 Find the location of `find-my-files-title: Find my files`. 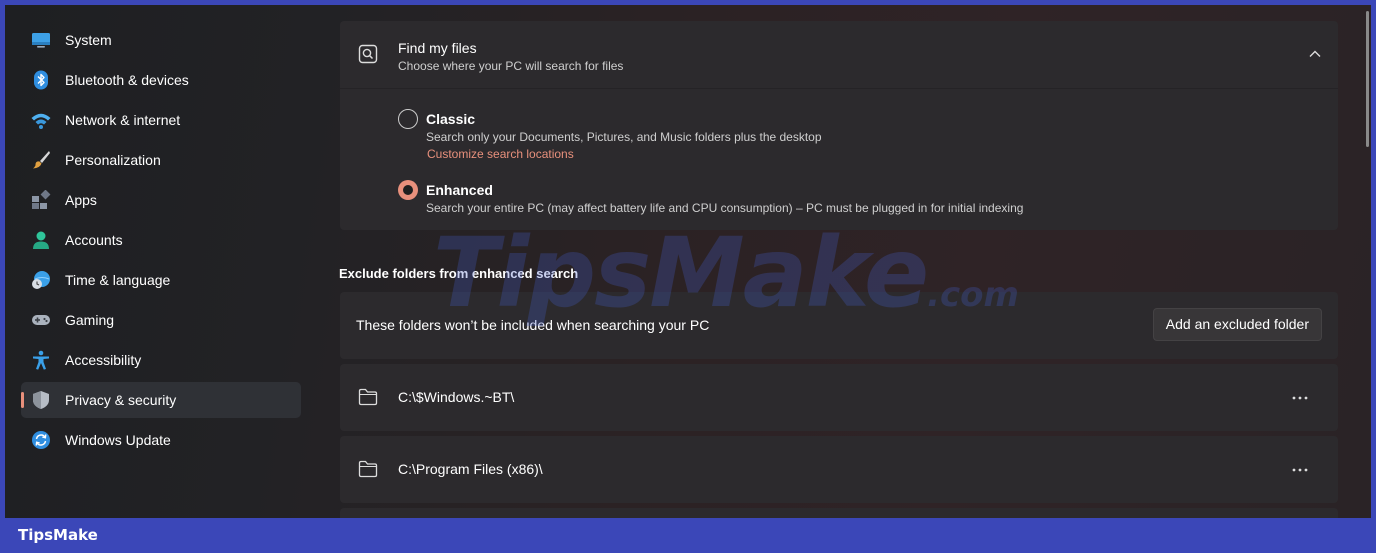

find-my-files-title: Find my files is located at coordinates (437, 48).